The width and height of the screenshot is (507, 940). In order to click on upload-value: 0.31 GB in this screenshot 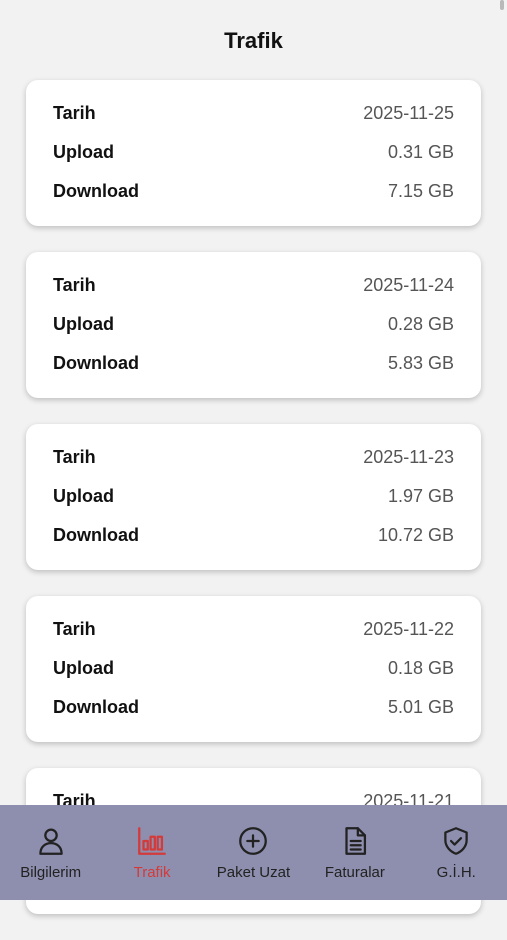, I will do `click(420, 152)`.